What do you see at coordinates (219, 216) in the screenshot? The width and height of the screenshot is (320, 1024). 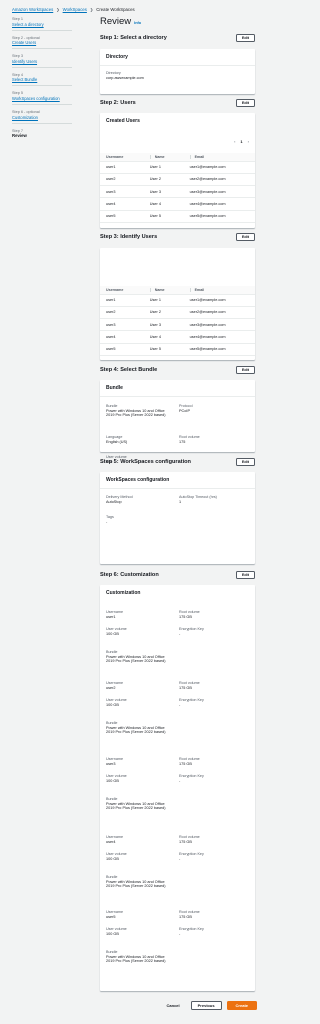 I see `cell-email: user5@example.com` at bounding box center [219, 216].